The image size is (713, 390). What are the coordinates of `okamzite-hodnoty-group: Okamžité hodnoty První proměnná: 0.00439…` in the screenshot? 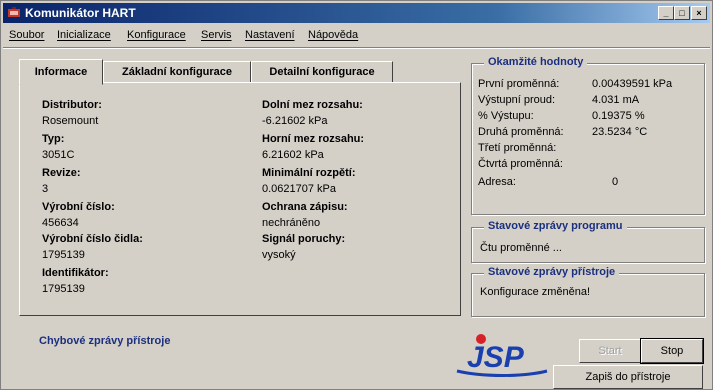 It's located at (588, 135).